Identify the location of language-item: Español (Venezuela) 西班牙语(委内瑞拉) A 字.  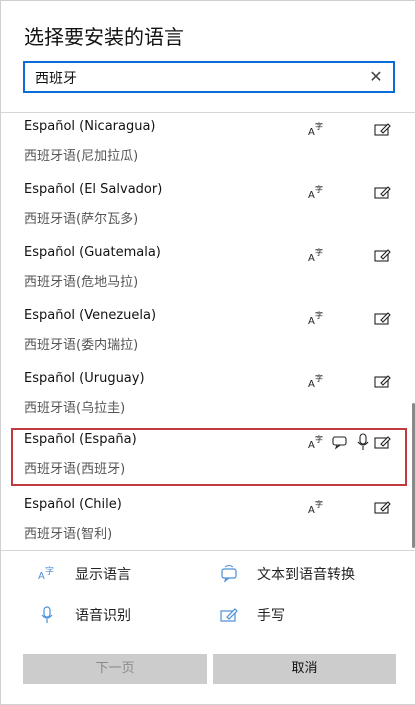
(209, 333).